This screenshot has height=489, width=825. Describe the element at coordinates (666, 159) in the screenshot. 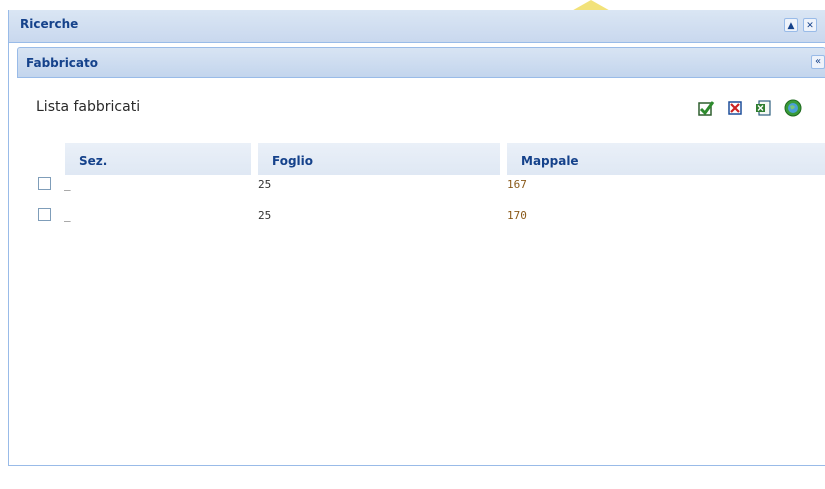

I see `column-header-mappale: Mappale` at that location.